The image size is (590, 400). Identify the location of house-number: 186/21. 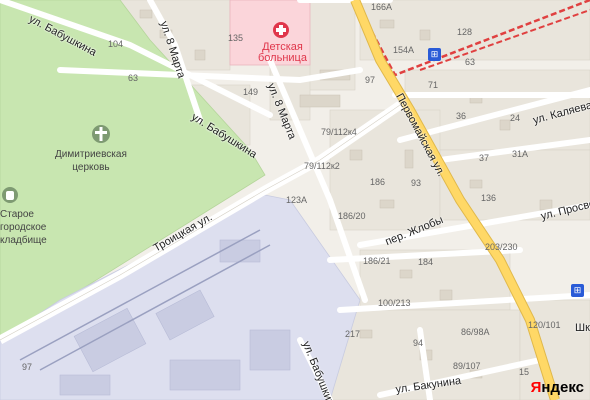
(377, 261).